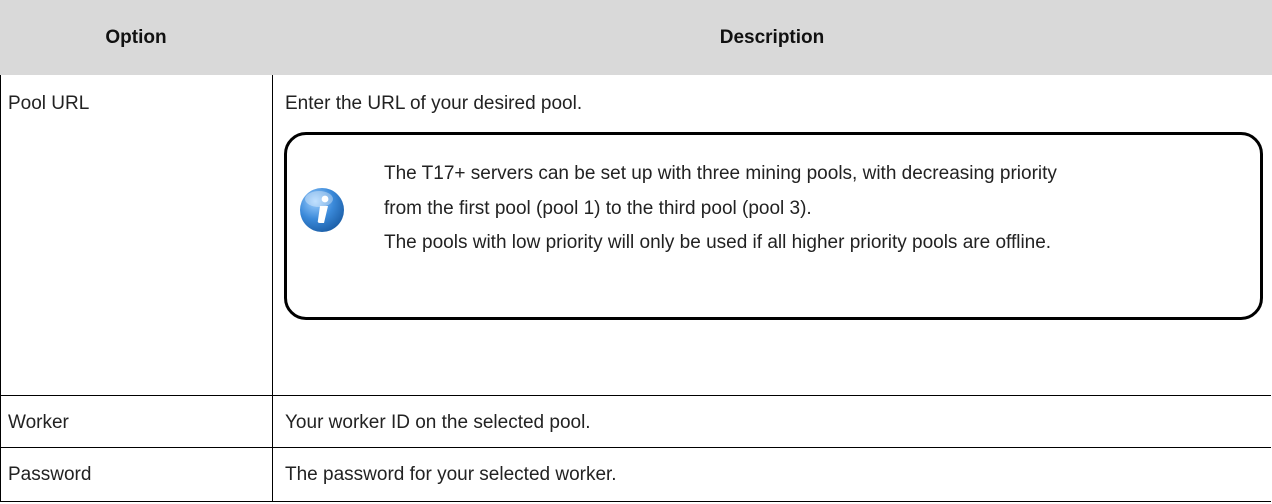 The image size is (1272, 504). What do you see at coordinates (636, 37) in the screenshot?
I see `table-header: Option Description` at bounding box center [636, 37].